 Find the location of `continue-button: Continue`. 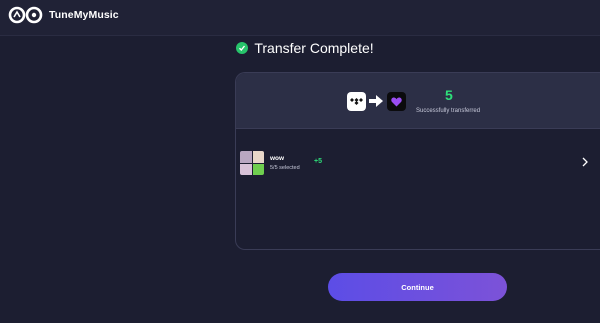

continue-button: Continue is located at coordinates (417, 287).